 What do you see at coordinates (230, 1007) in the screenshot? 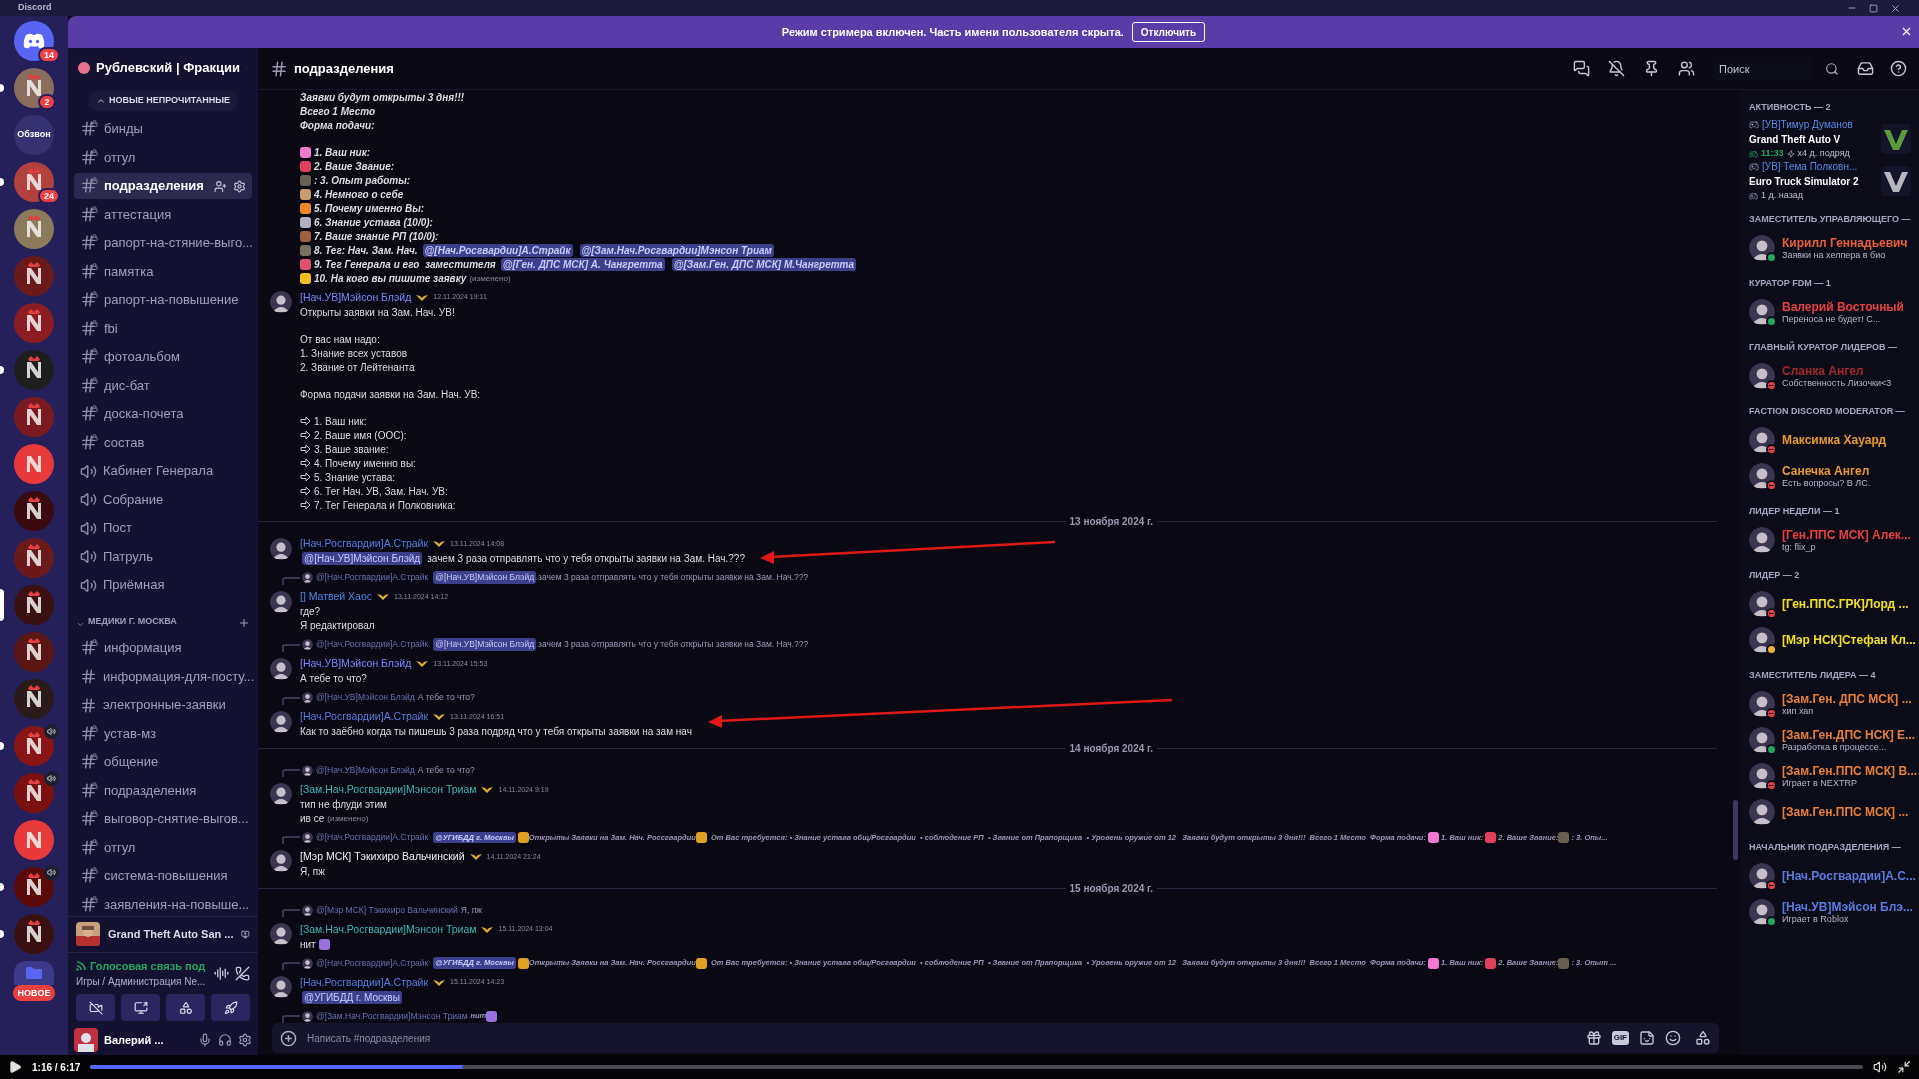
I see `soundboard-button` at bounding box center [230, 1007].